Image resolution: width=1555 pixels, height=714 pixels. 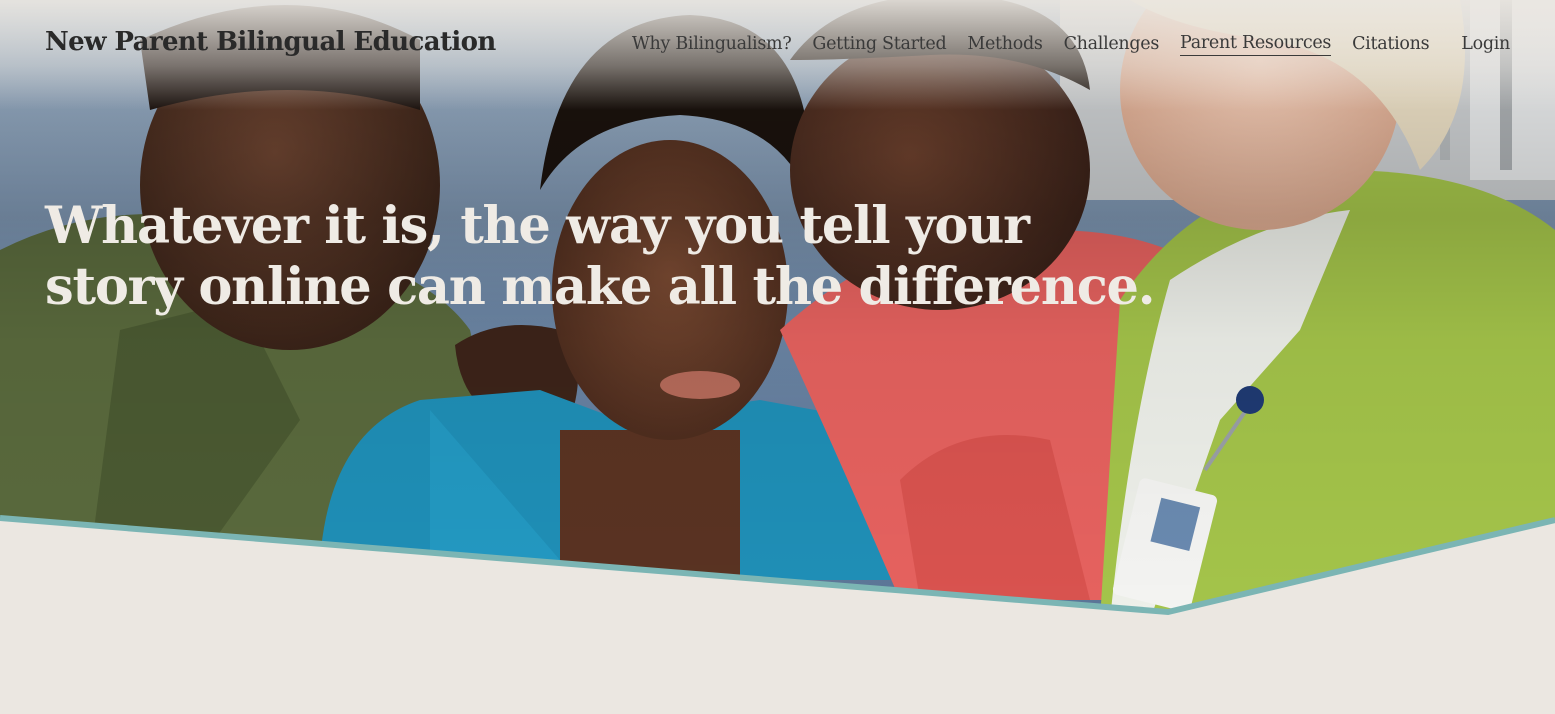 What do you see at coordinates (1005, 45) in the screenshot?
I see `nav-methods: Methods` at bounding box center [1005, 45].